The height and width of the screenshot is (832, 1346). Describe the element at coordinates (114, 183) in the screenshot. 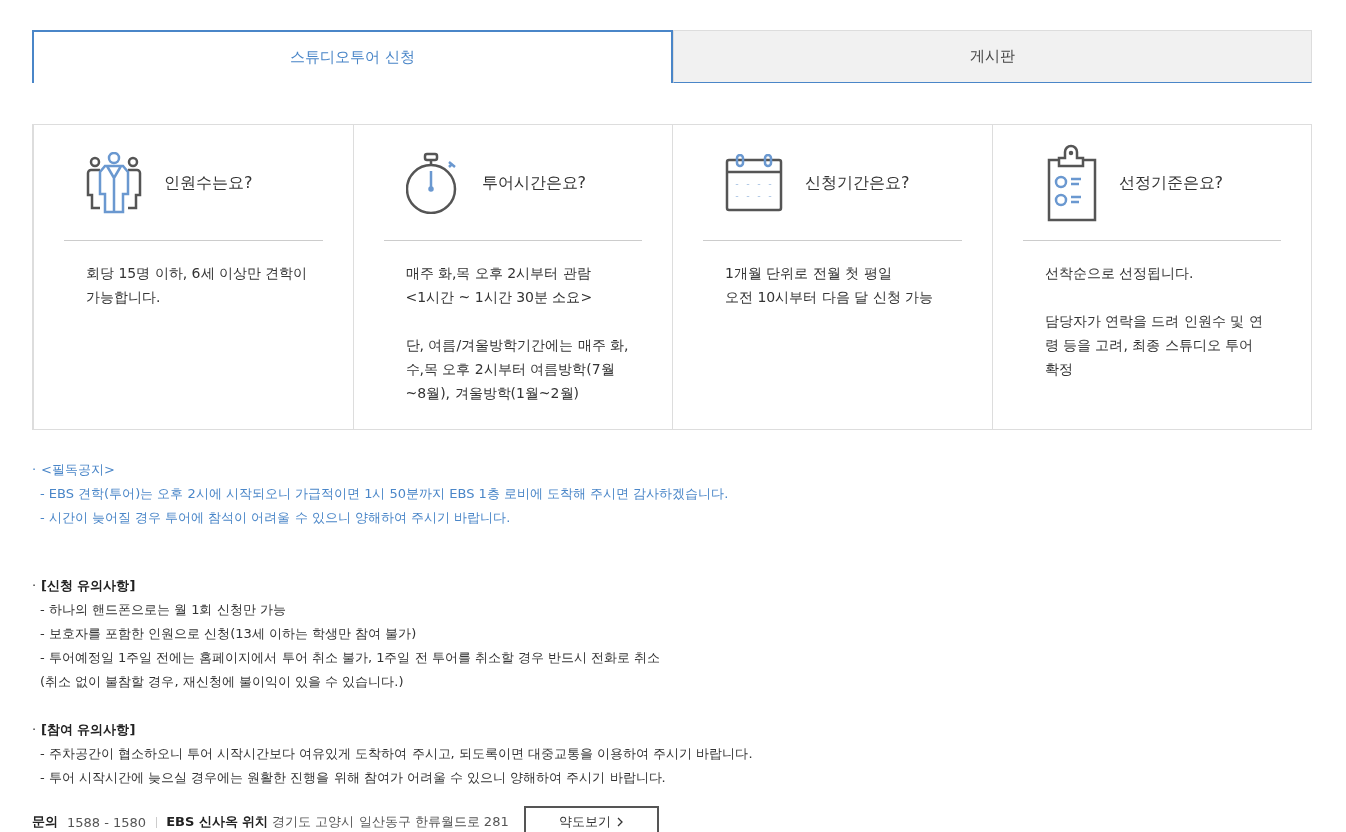

I see `people-icon` at that location.